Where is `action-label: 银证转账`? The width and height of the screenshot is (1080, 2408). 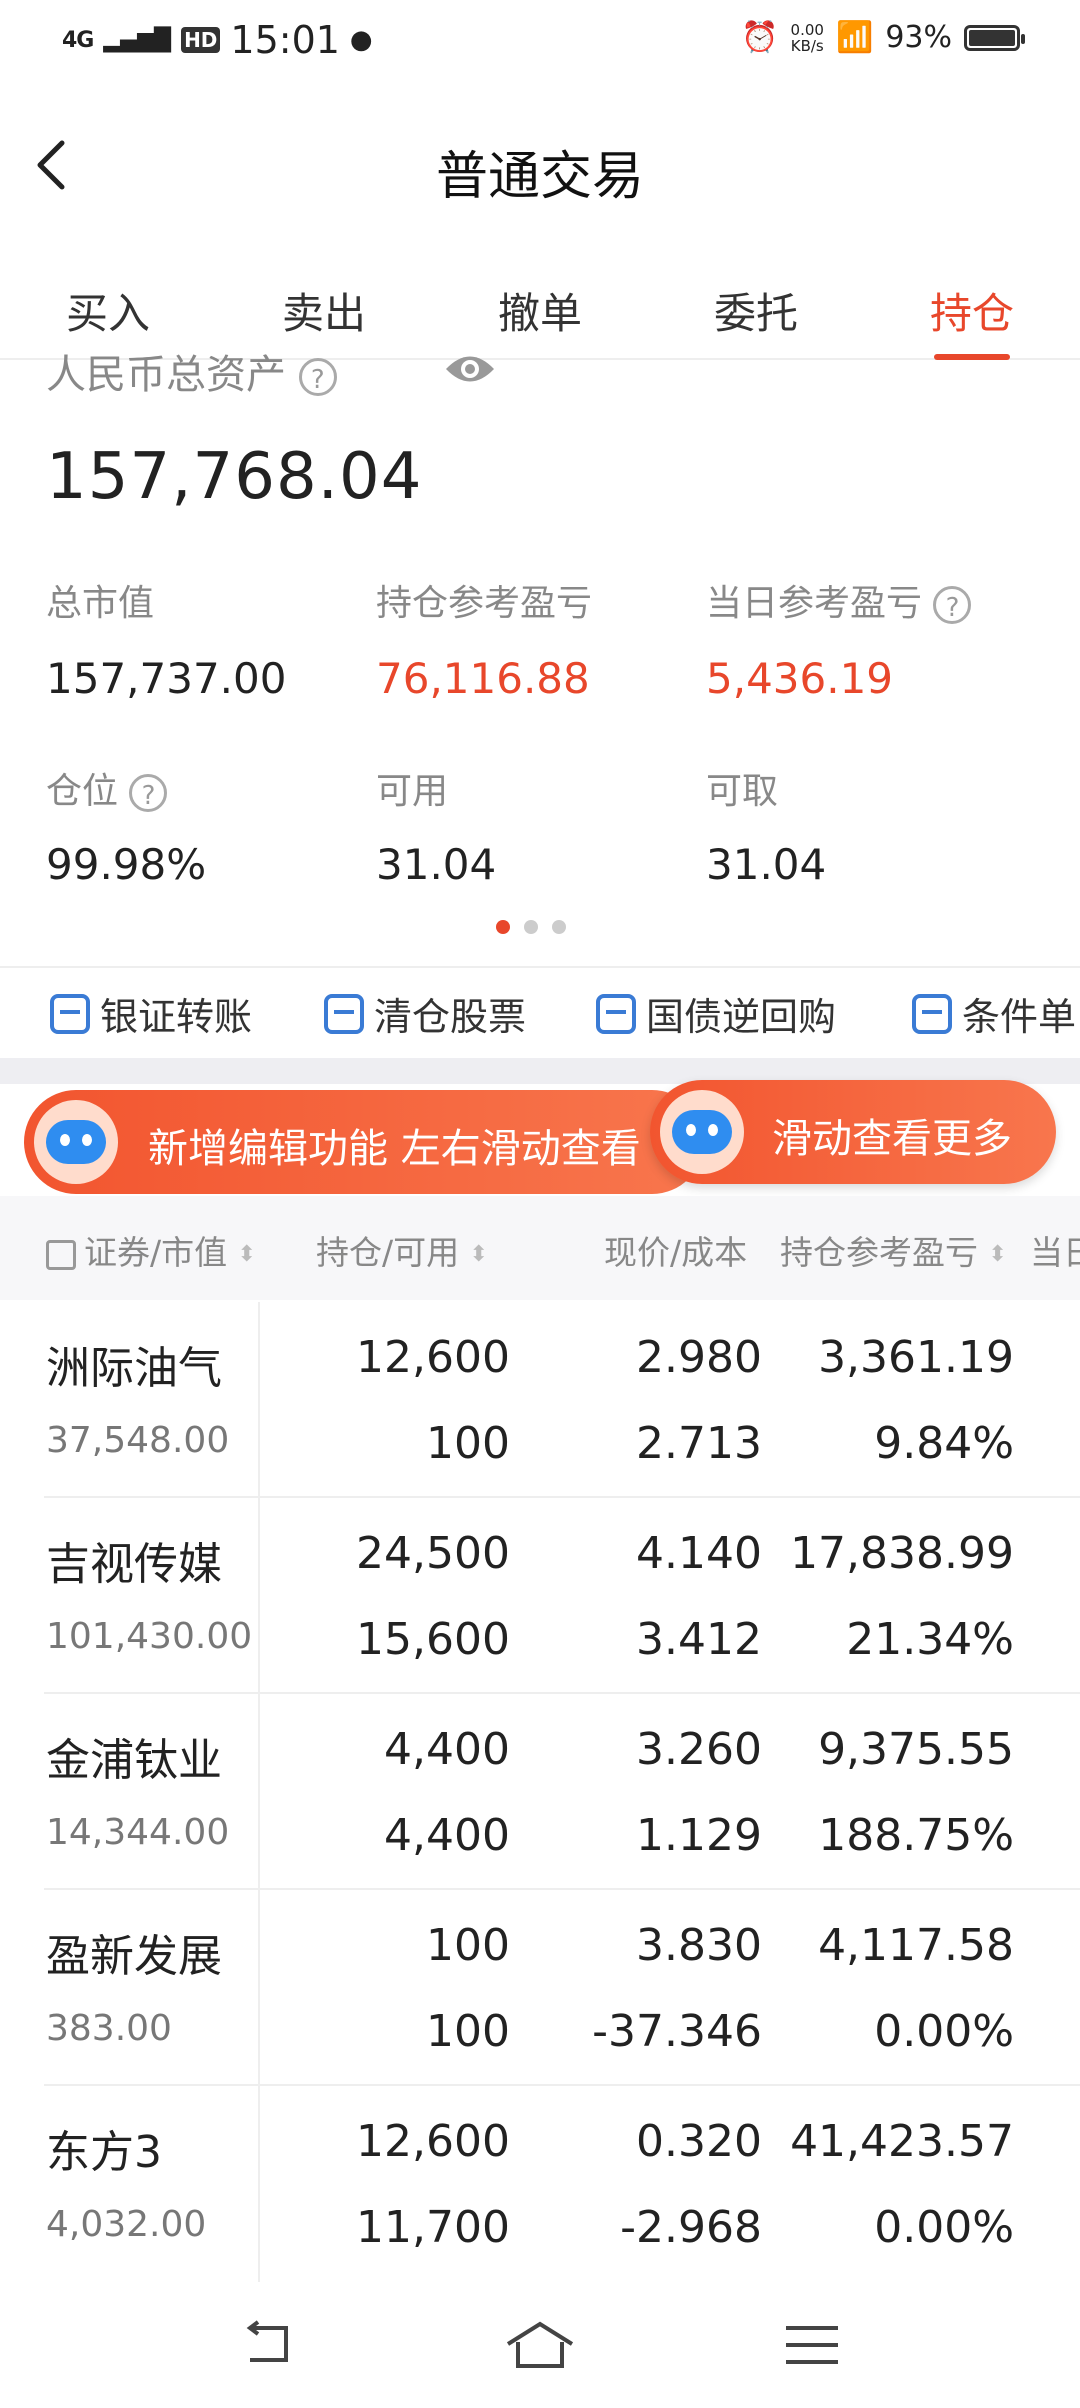
action-label: 银证转账 is located at coordinates (176, 1017).